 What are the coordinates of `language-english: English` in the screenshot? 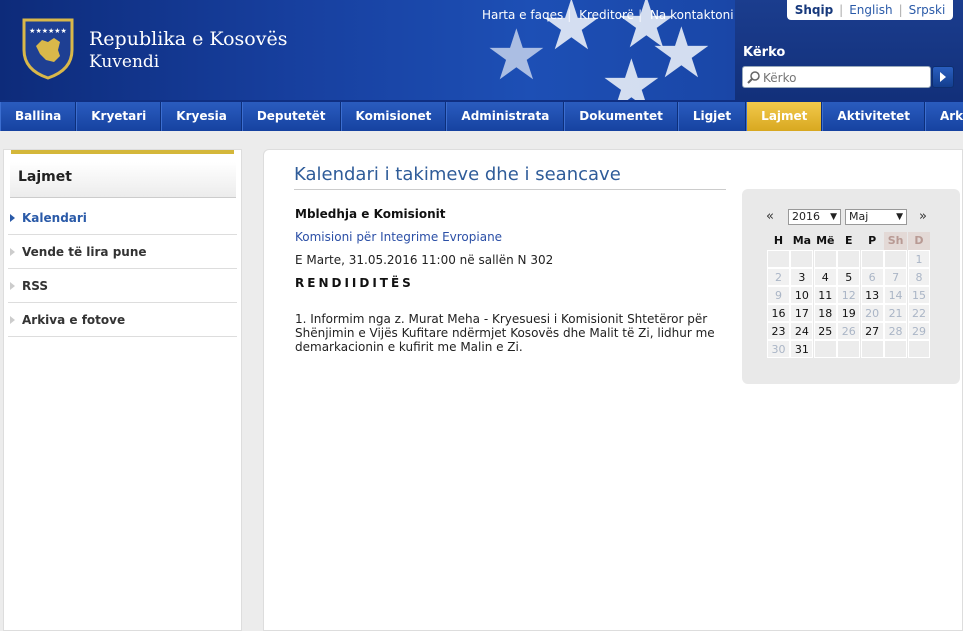 It's located at (870, 10).